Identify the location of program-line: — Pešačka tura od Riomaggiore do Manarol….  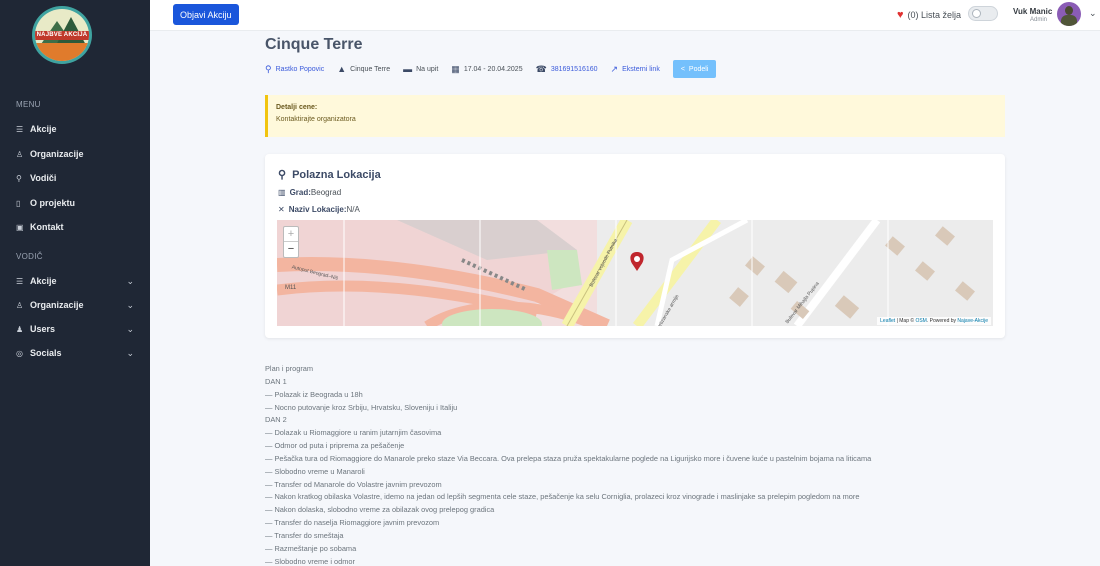
(568, 458).